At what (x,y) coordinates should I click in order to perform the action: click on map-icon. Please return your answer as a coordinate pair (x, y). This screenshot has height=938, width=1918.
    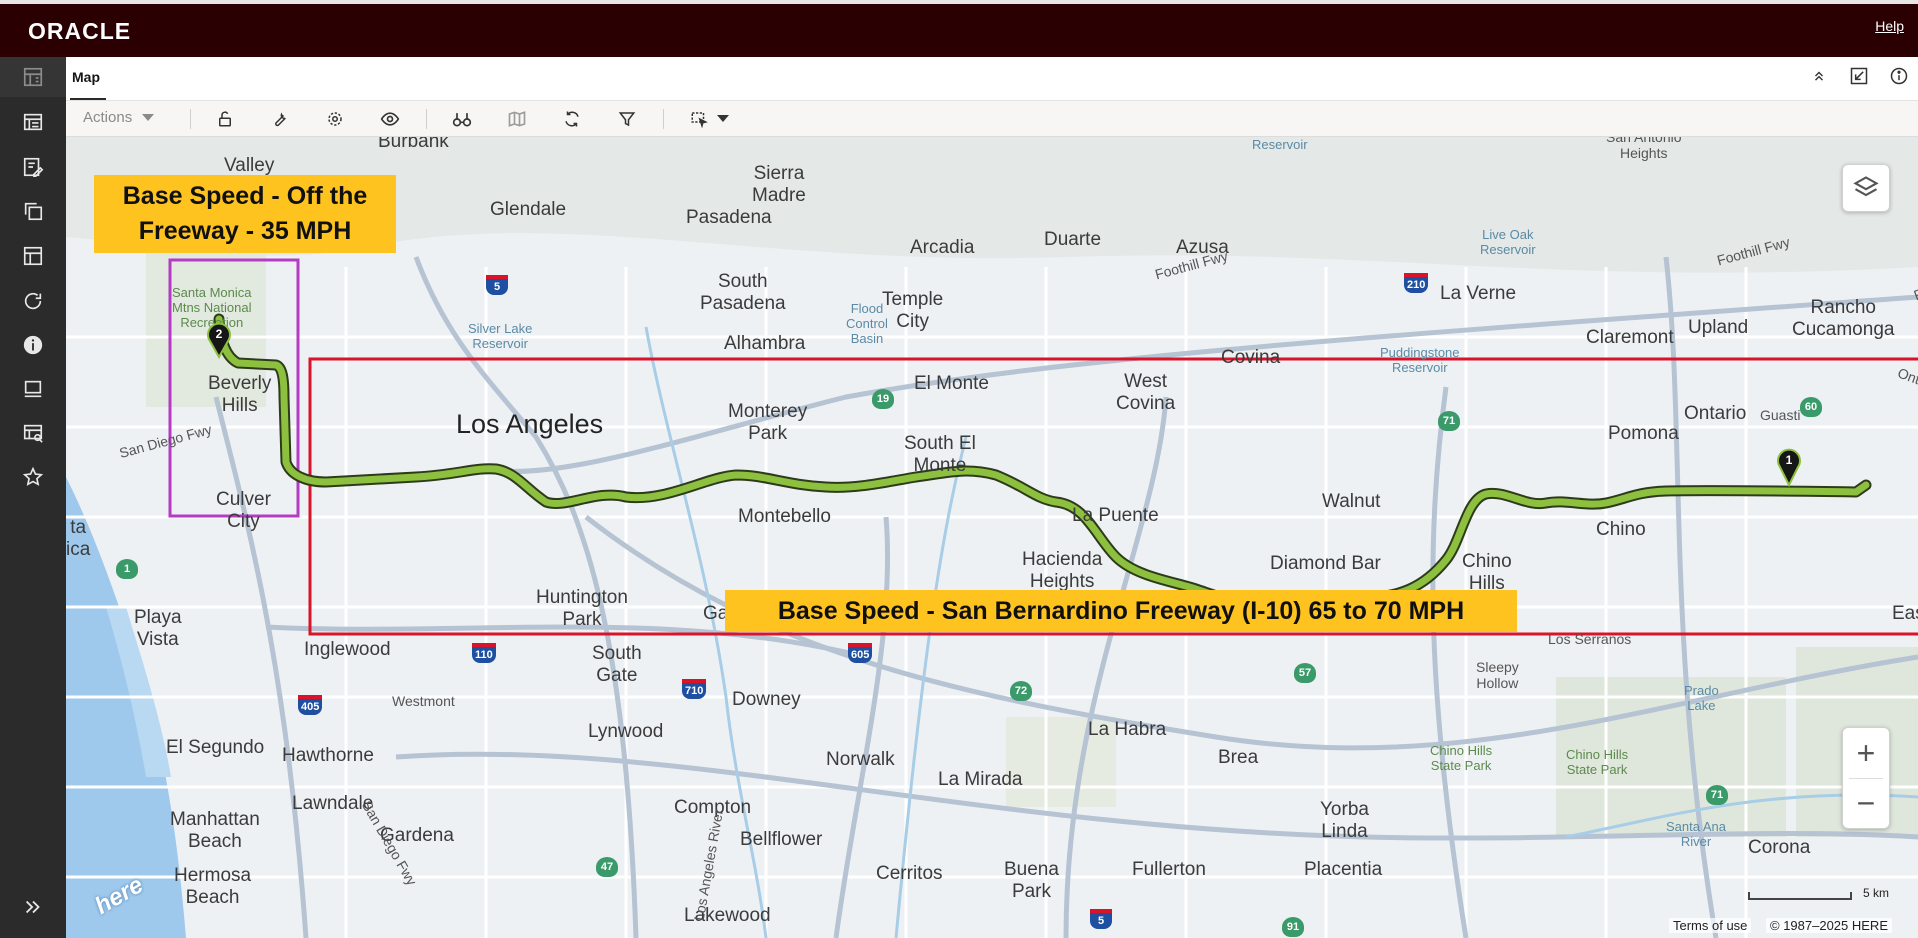
    Looking at the image, I should click on (517, 119).